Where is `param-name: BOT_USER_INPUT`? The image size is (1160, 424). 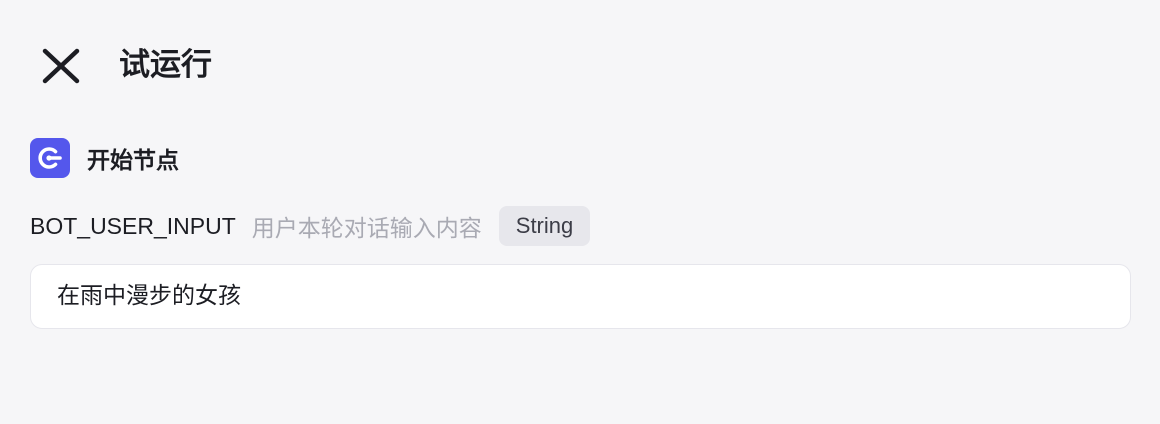 param-name: BOT_USER_INPUT is located at coordinates (133, 225).